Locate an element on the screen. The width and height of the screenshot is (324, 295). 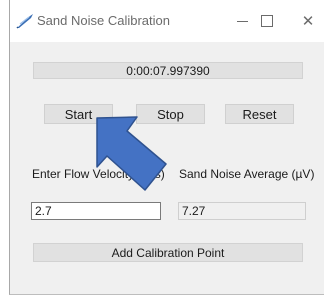
elapsed-time-display: 0:00:07.997390 is located at coordinates (168, 70).